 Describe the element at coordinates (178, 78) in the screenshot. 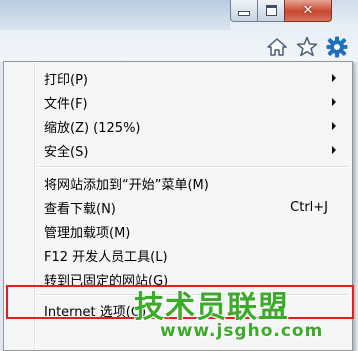

I see `menu-item-print: 打印(P)` at that location.